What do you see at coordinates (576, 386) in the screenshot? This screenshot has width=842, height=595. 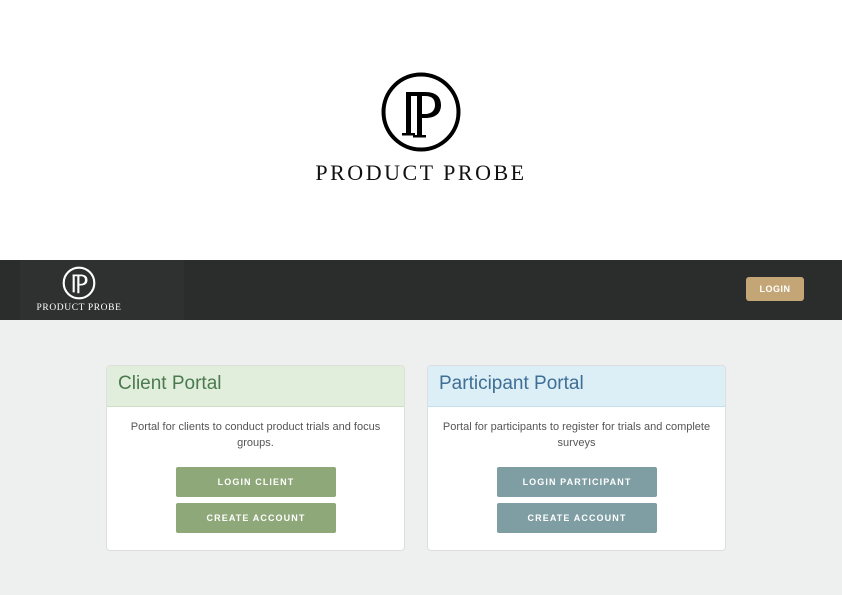 I see `participant-portal-title: Participant Portal` at bounding box center [576, 386].